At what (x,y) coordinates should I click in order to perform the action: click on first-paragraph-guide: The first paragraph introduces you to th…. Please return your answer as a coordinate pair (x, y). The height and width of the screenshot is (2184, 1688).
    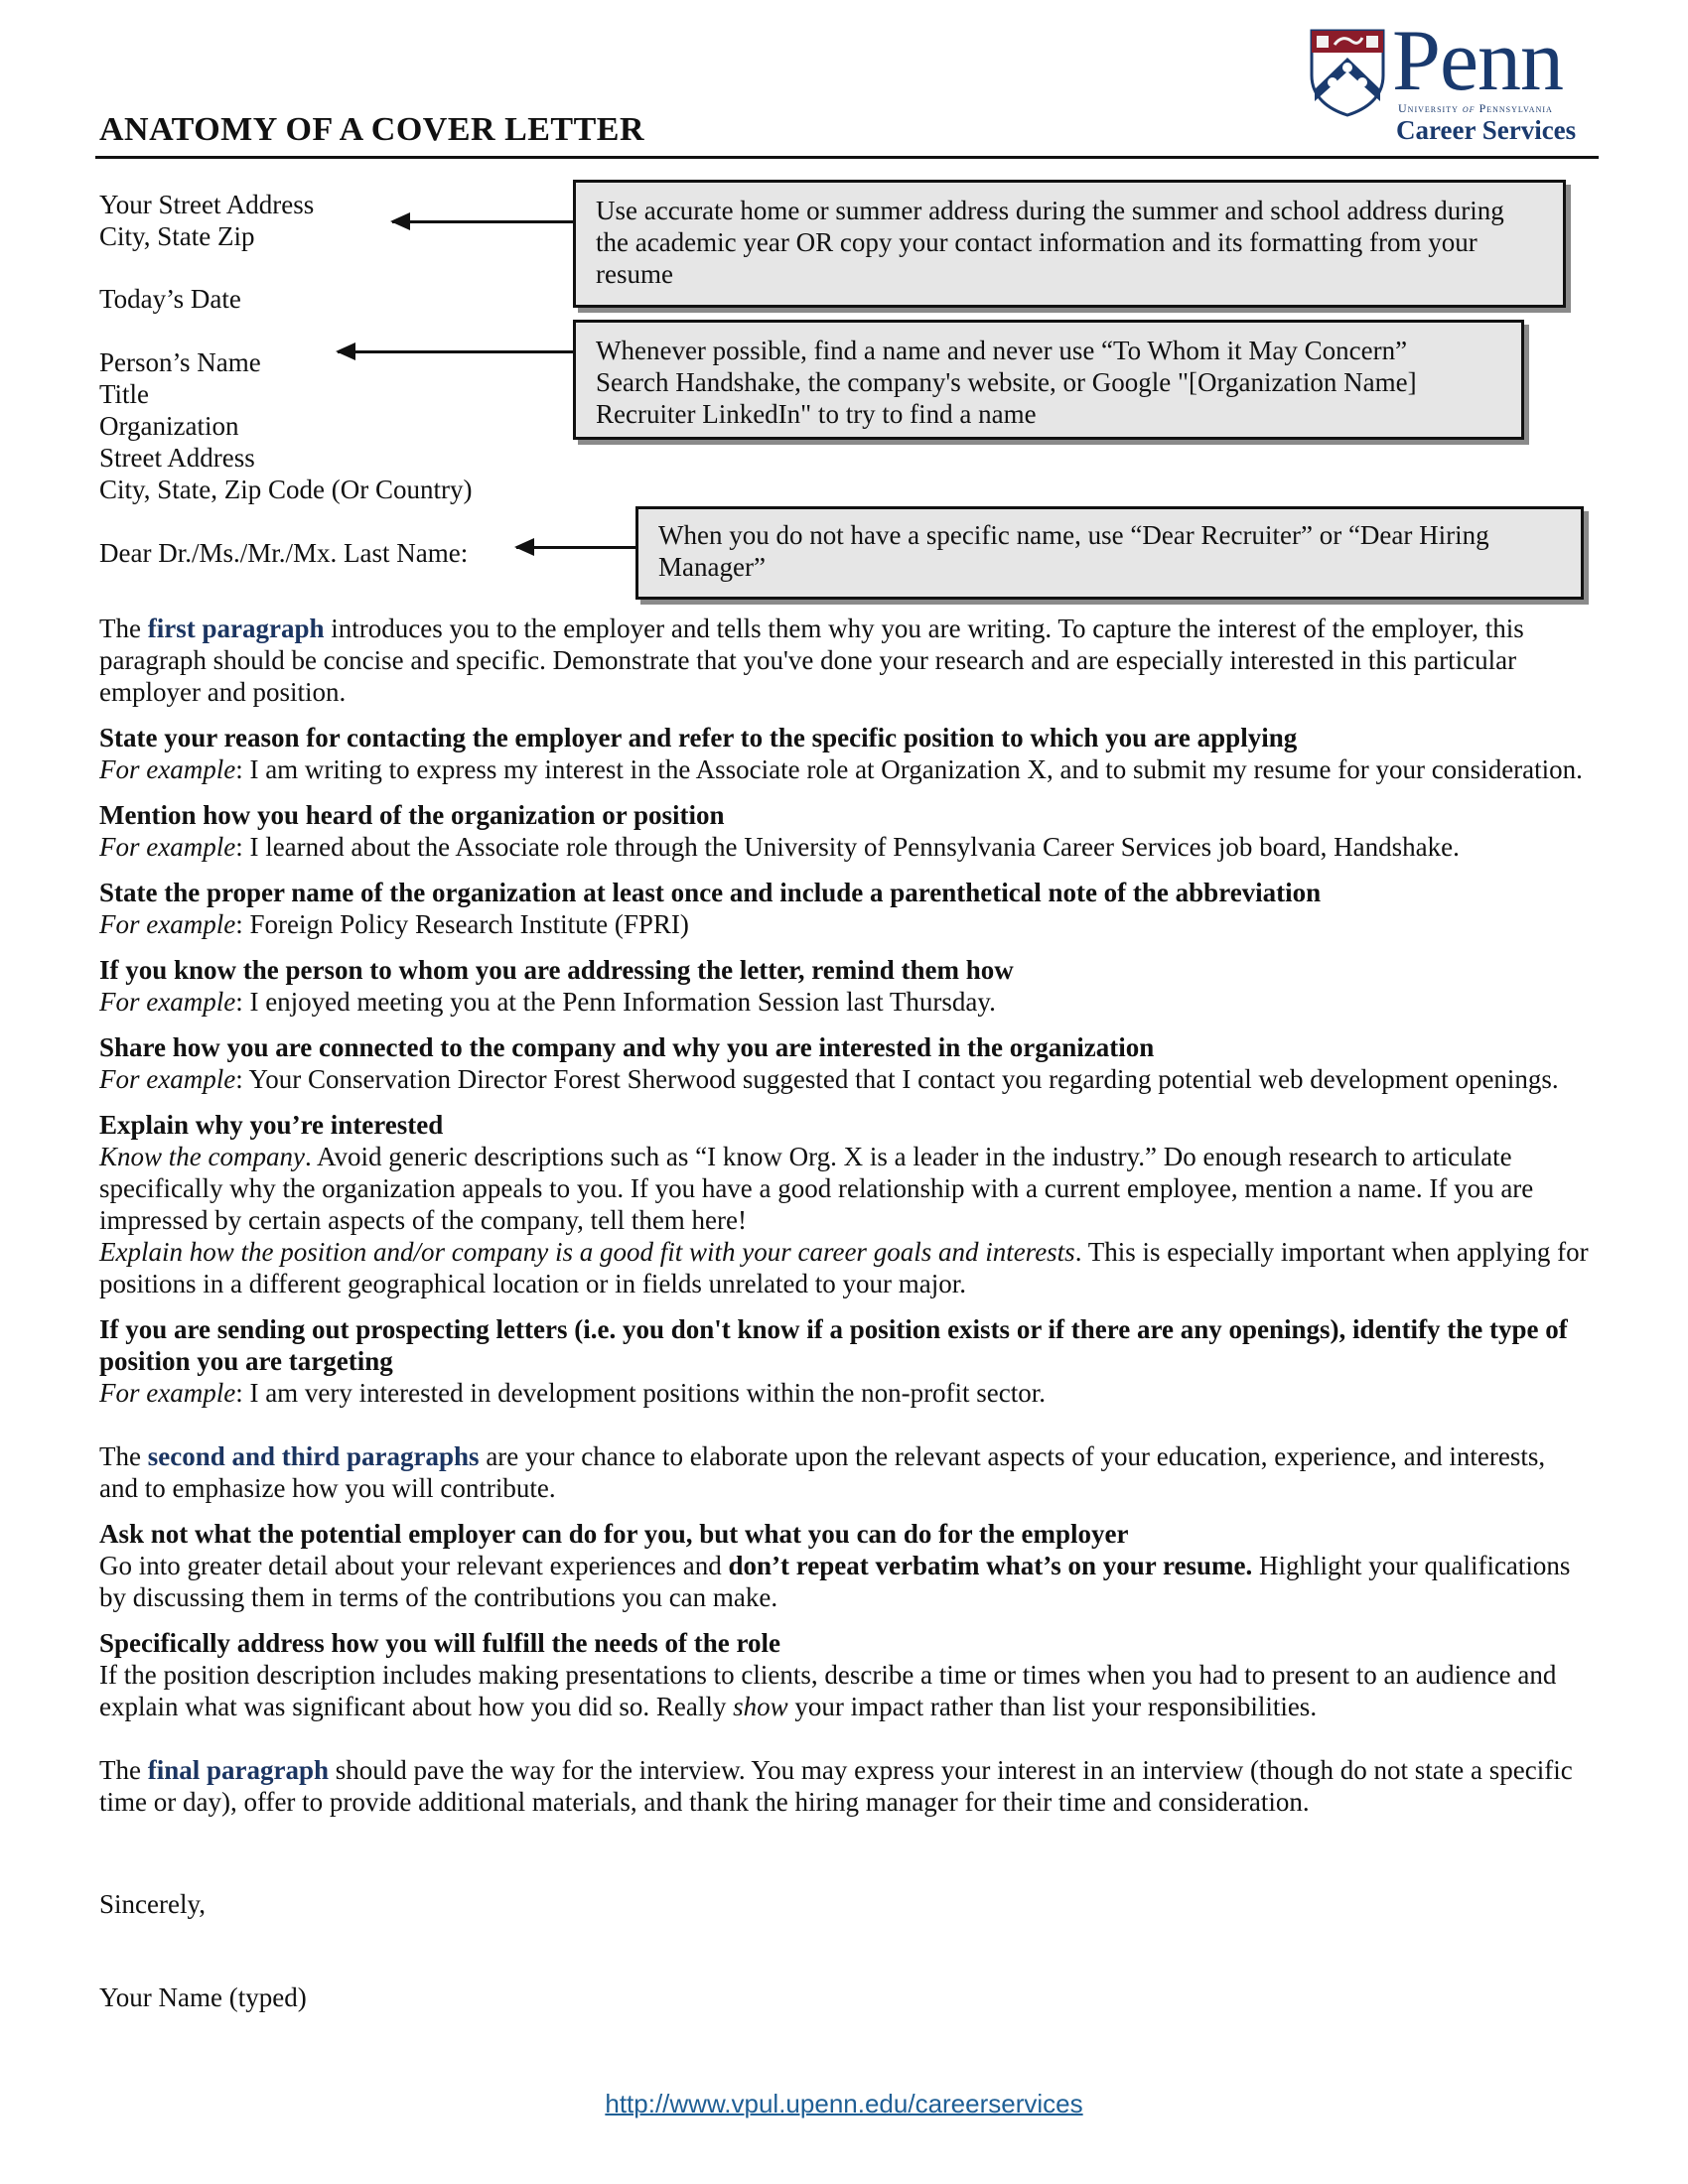
    Looking at the image, I should click on (811, 660).